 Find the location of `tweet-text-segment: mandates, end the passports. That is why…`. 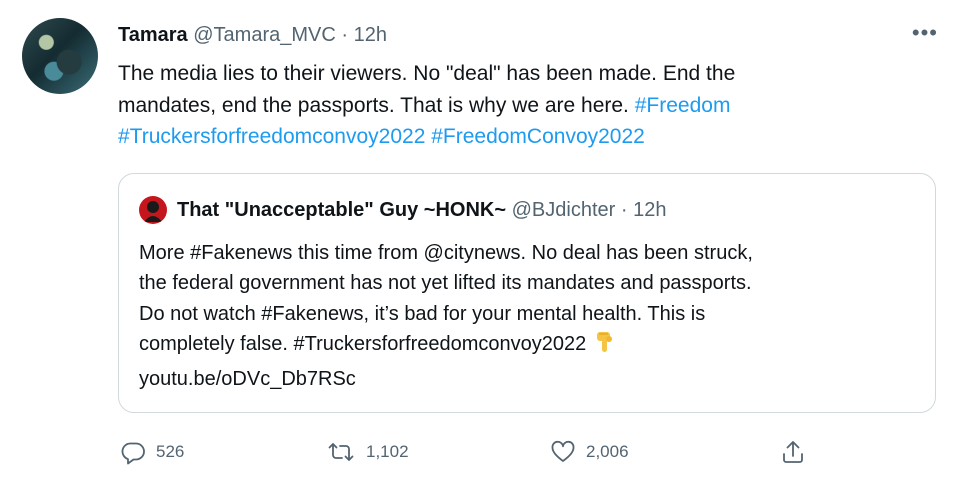

tweet-text-segment: mandates, end the passports. That is why… is located at coordinates (376, 105).